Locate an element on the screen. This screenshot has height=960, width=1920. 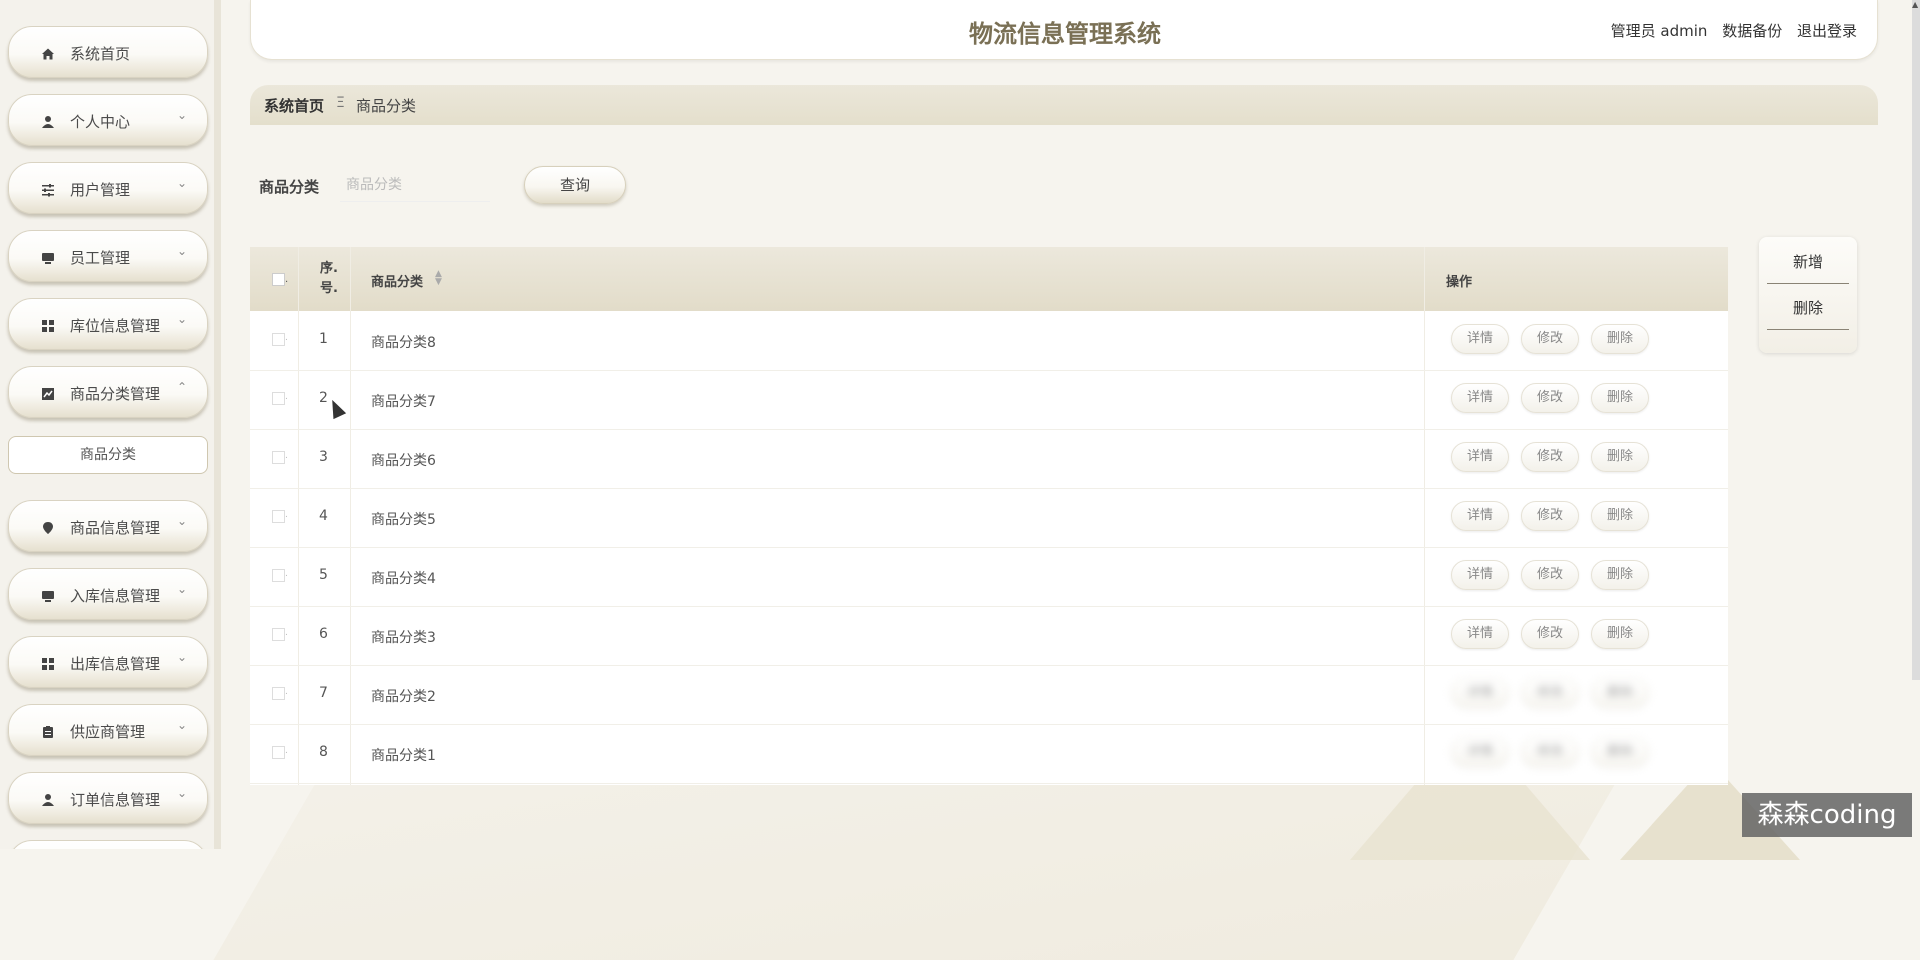
sidebar-item-location: 库位信息管理 ⌄ is located at coordinates (108, 324).